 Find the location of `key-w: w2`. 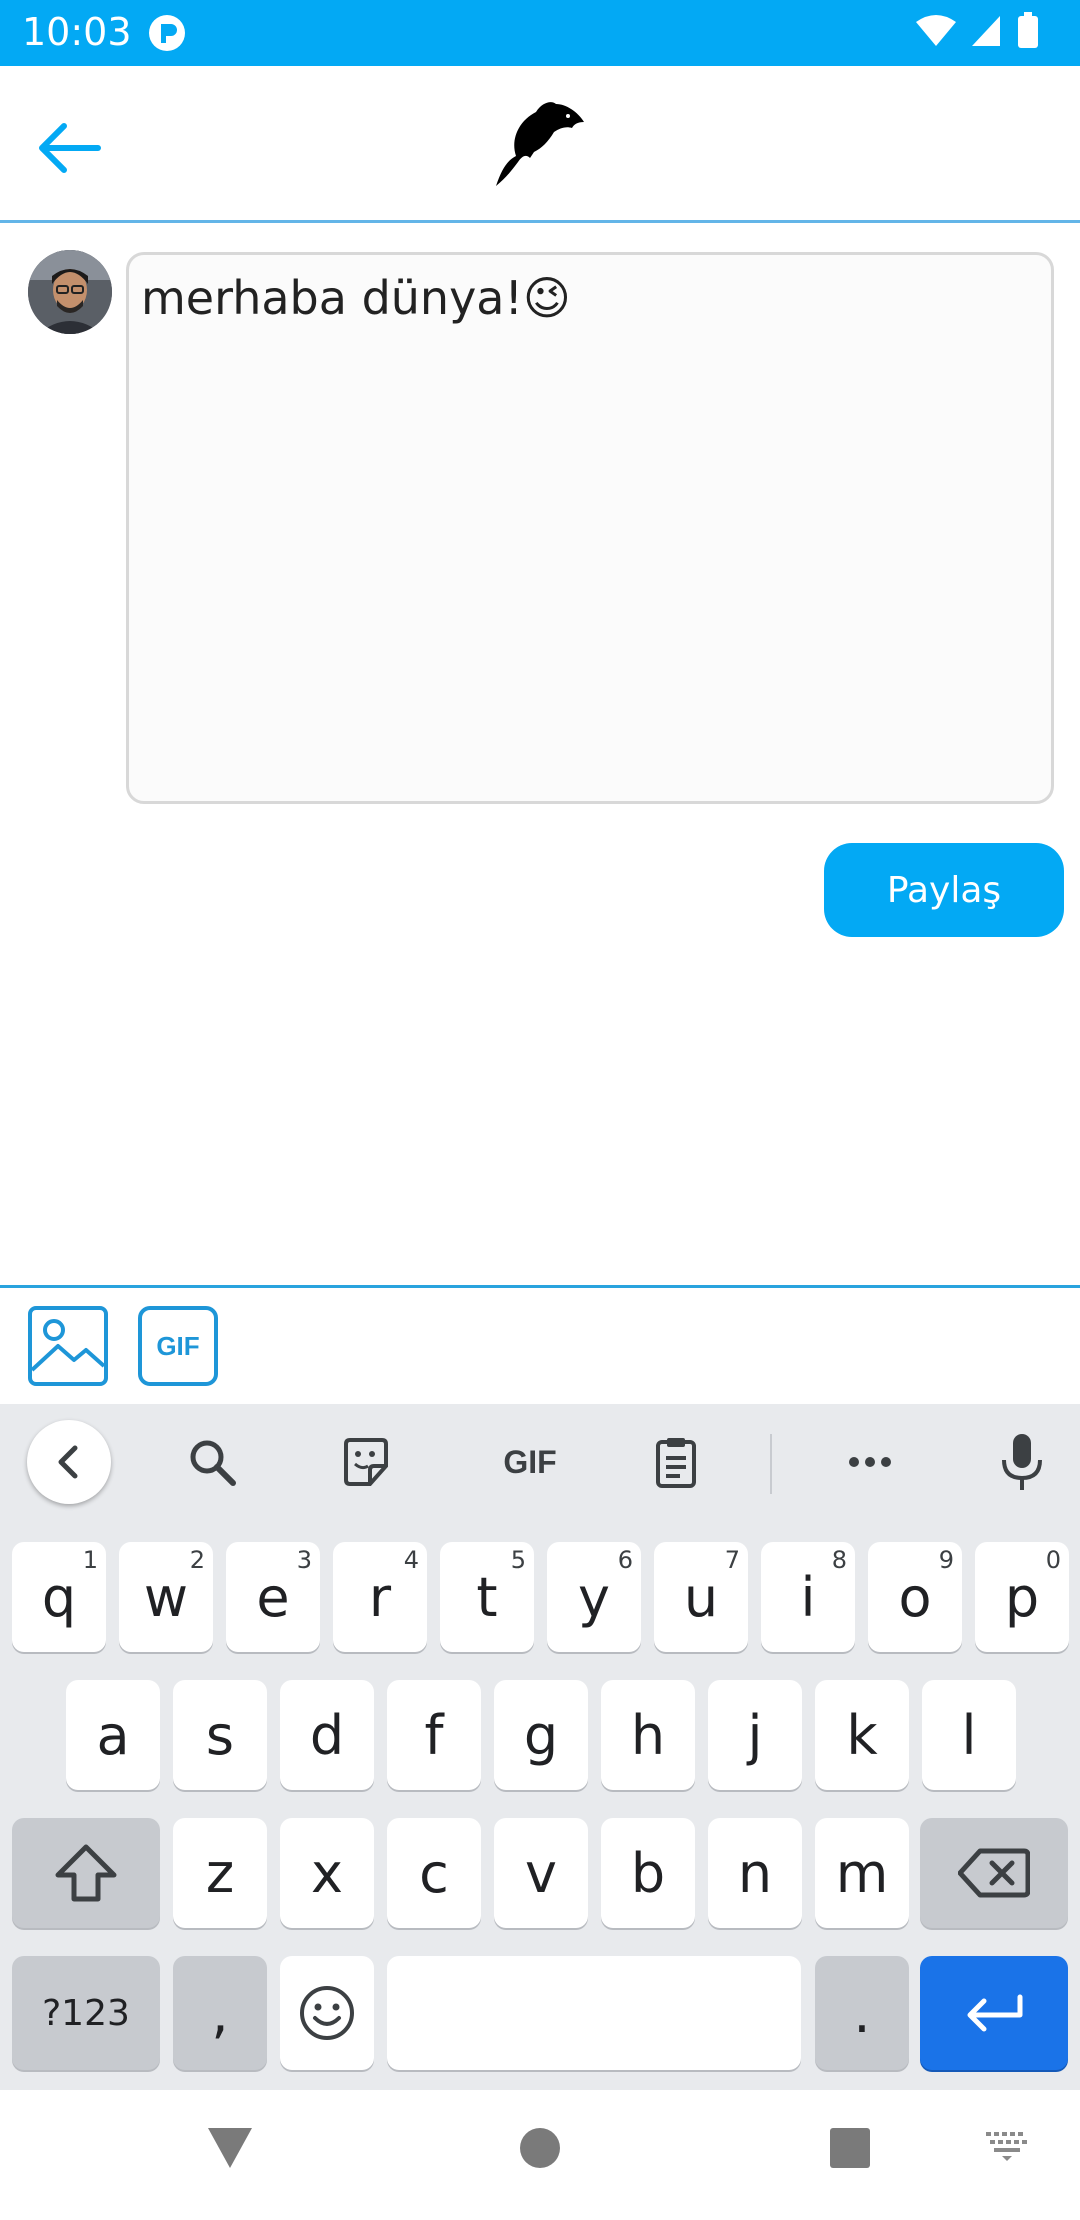

key-w: w2 is located at coordinates (166, 1597).